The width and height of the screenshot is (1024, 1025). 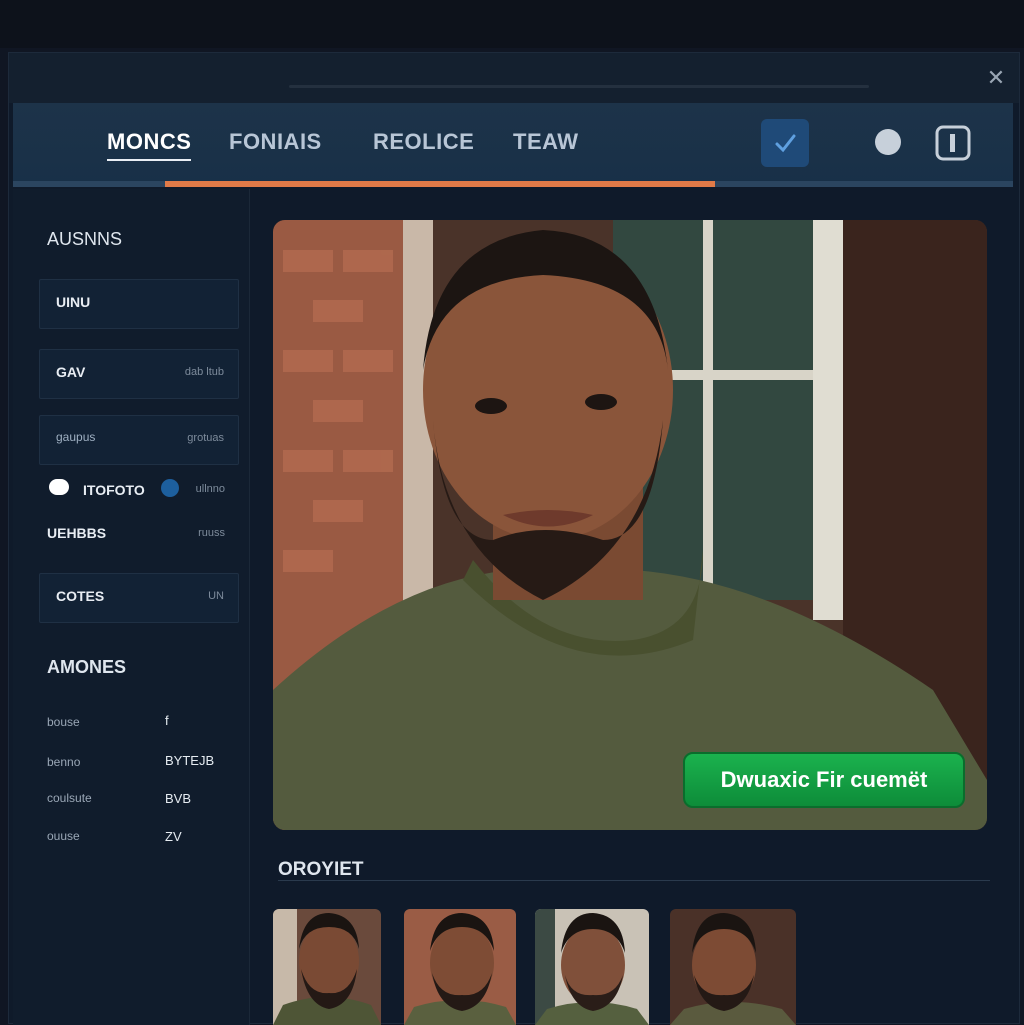 I want to click on sidebar-item-itofoto: ITOFOTO ullnno, so click(x=139, y=489).